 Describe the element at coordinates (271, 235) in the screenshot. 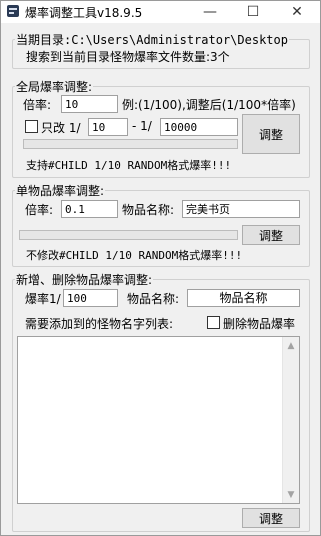

I see `single-adjust-button: 调整` at that location.